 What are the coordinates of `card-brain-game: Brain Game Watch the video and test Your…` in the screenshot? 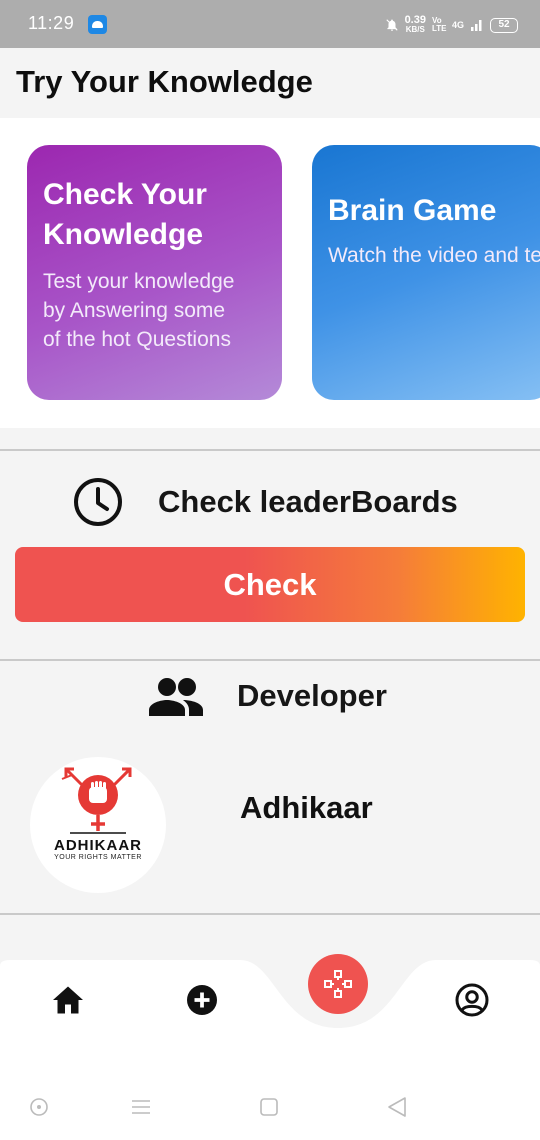 It's located at (426, 272).